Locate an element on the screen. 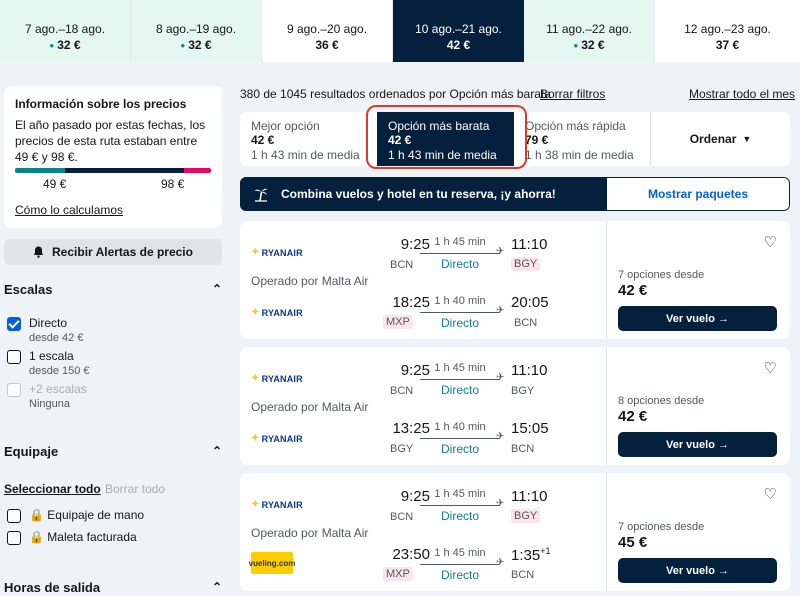 The height and width of the screenshot is (596, 800). sort-tab-label: Opción más barata is located at coordinates (439, 126).